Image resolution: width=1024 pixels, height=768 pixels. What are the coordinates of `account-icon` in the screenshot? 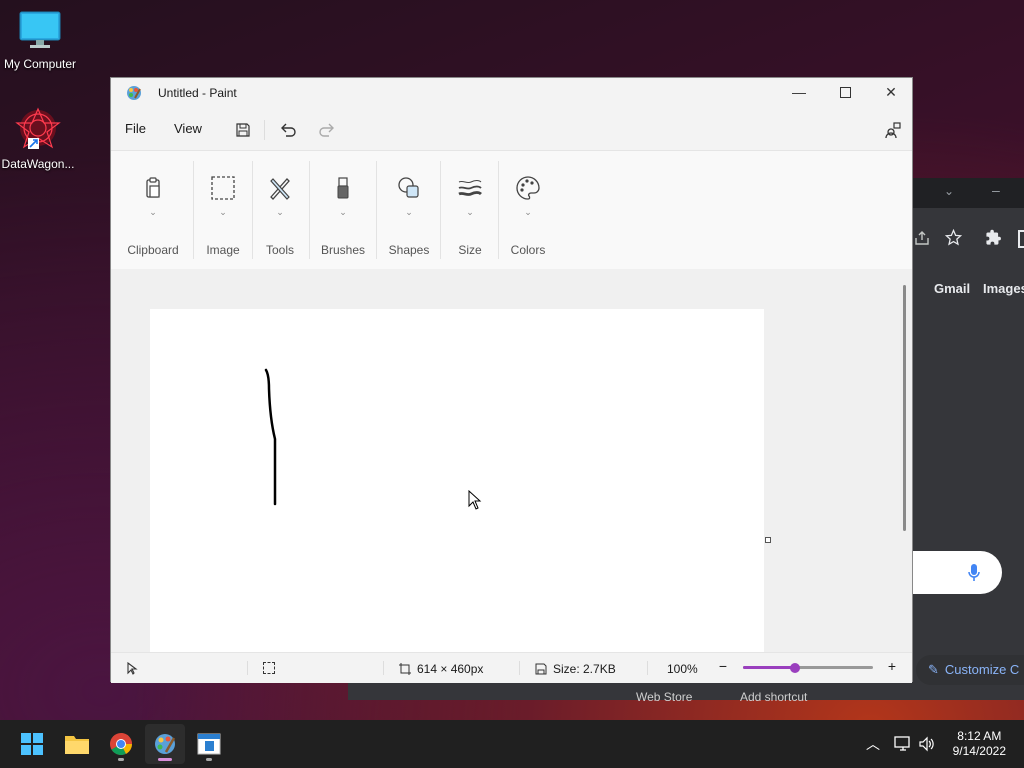 It's located at (893, 130).